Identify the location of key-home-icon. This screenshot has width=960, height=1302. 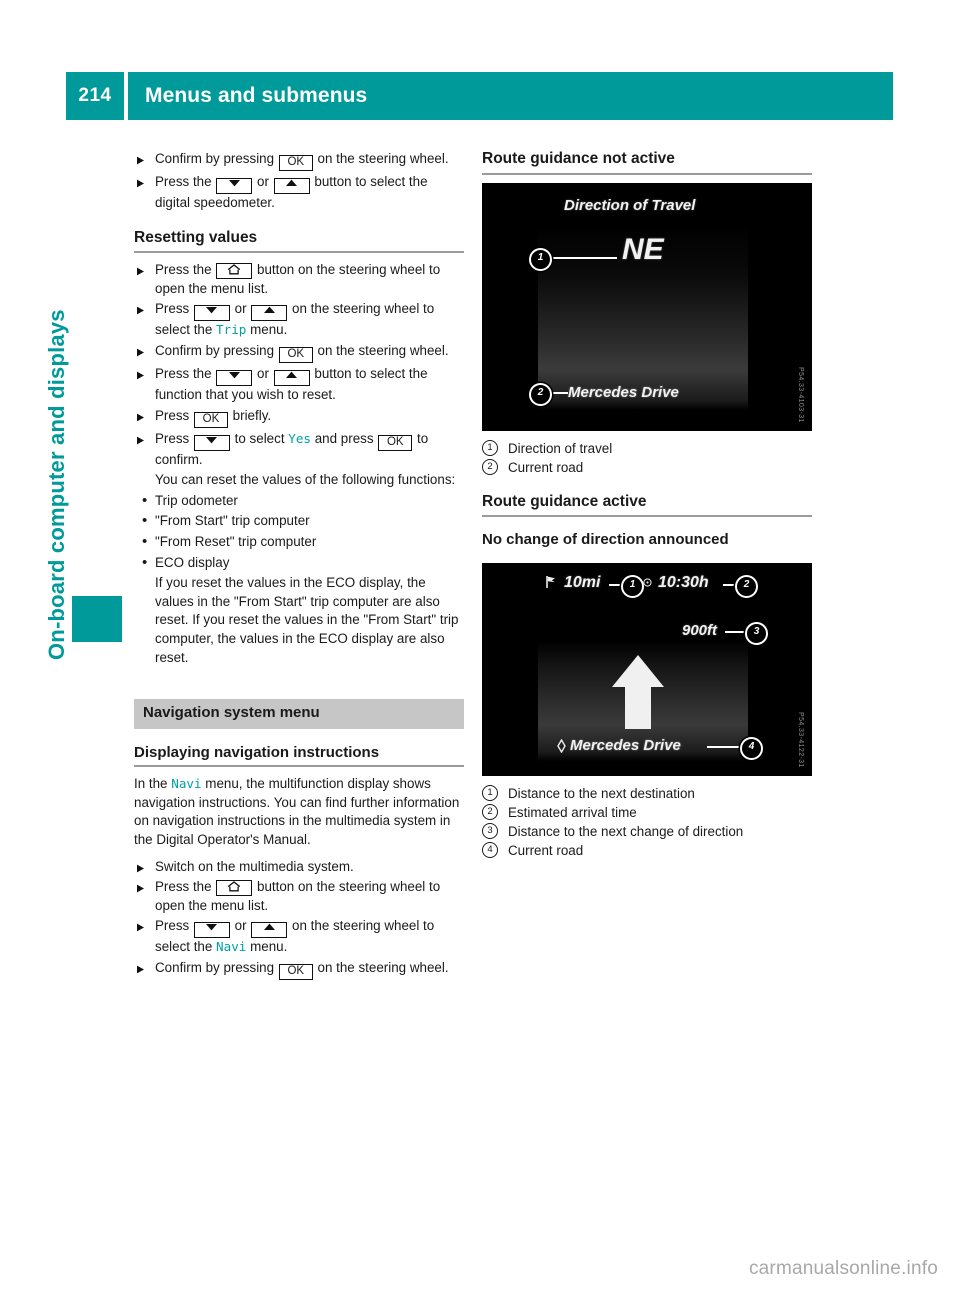
(234, 888).